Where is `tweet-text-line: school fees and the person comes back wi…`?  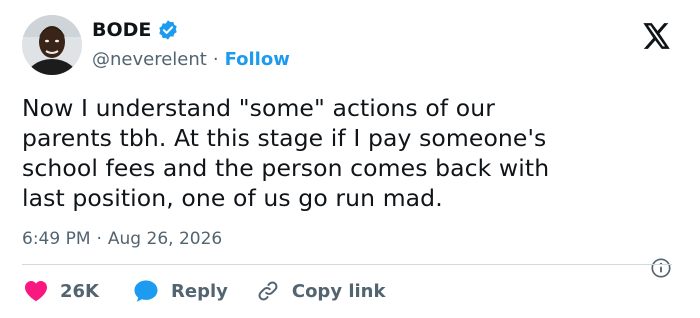
tweet-text-line: school fees and the person comes back wi… is located at coordinates (286, 168).